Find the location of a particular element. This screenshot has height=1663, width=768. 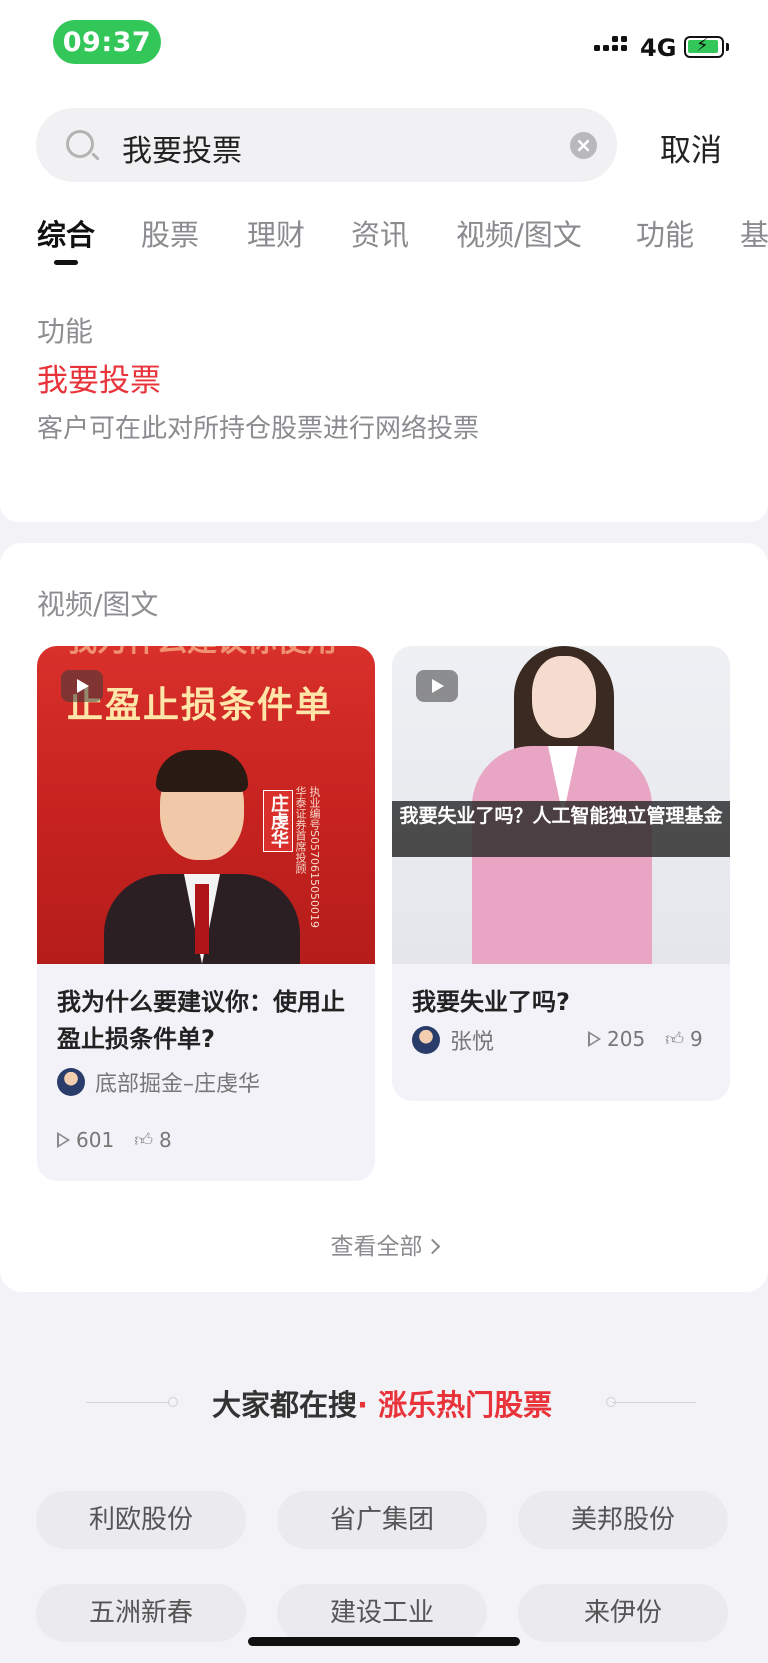

search-input: 我要投票 × is located at coordinates (326, 145).